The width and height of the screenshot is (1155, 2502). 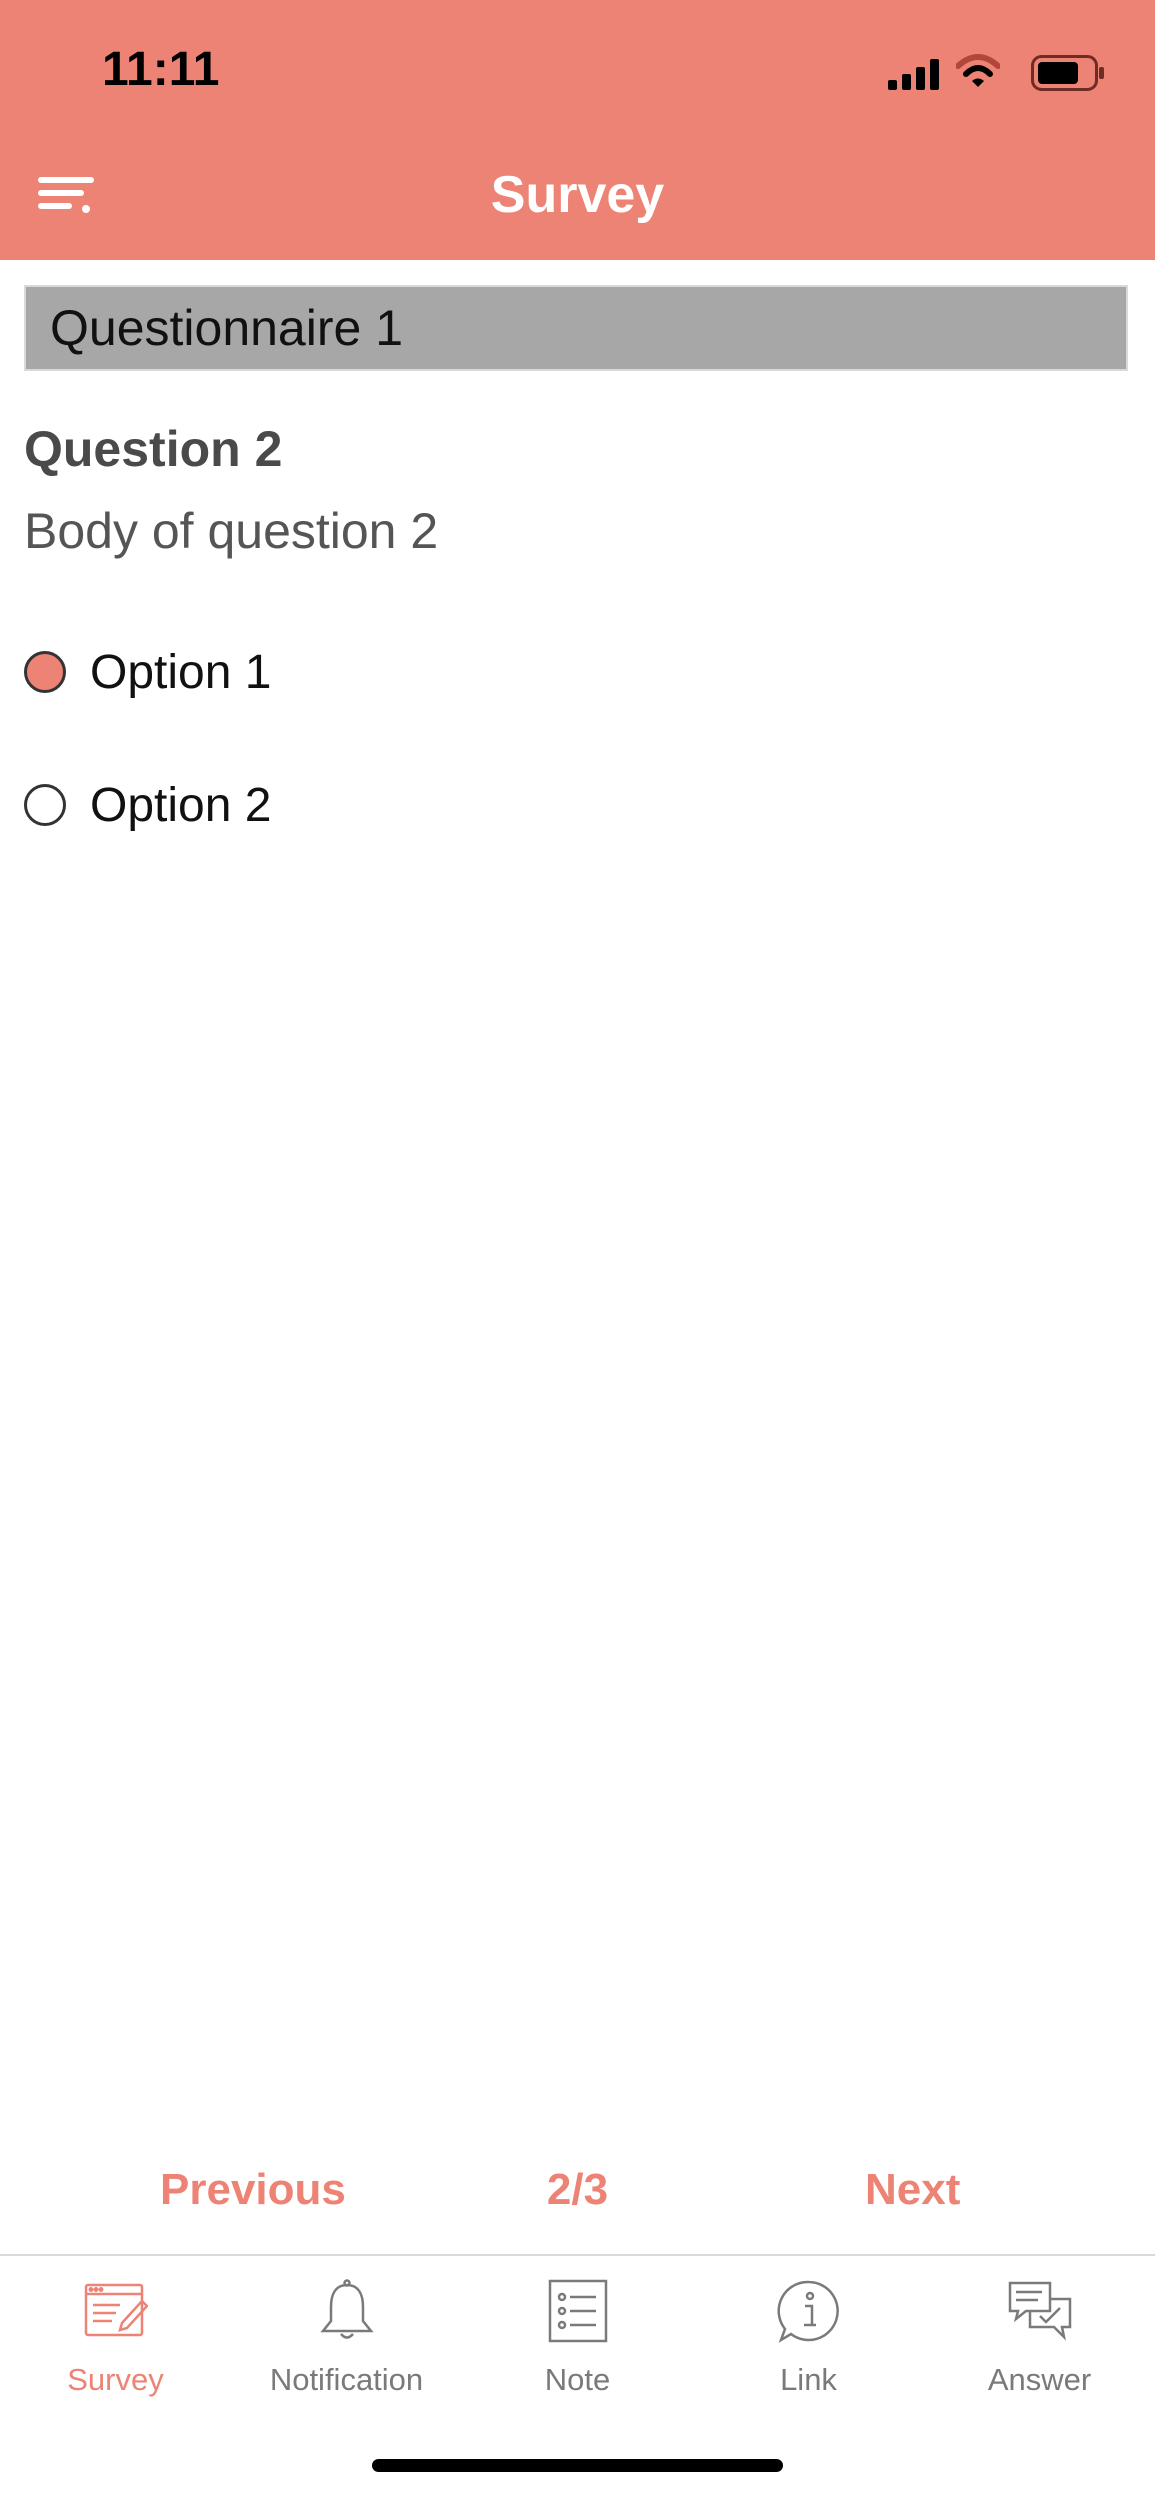 What do you see at coordinates (912, 2190) in the screenshot?
I see `next-button: Next` at bounding box center [912, 2190].